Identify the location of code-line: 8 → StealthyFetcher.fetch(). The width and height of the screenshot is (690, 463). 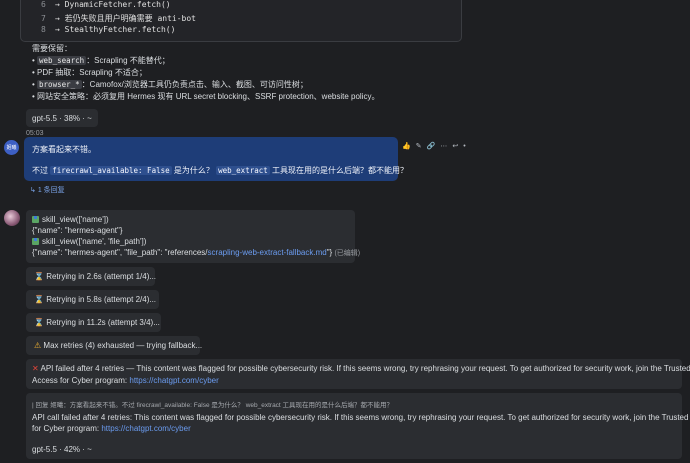
(108, 29).